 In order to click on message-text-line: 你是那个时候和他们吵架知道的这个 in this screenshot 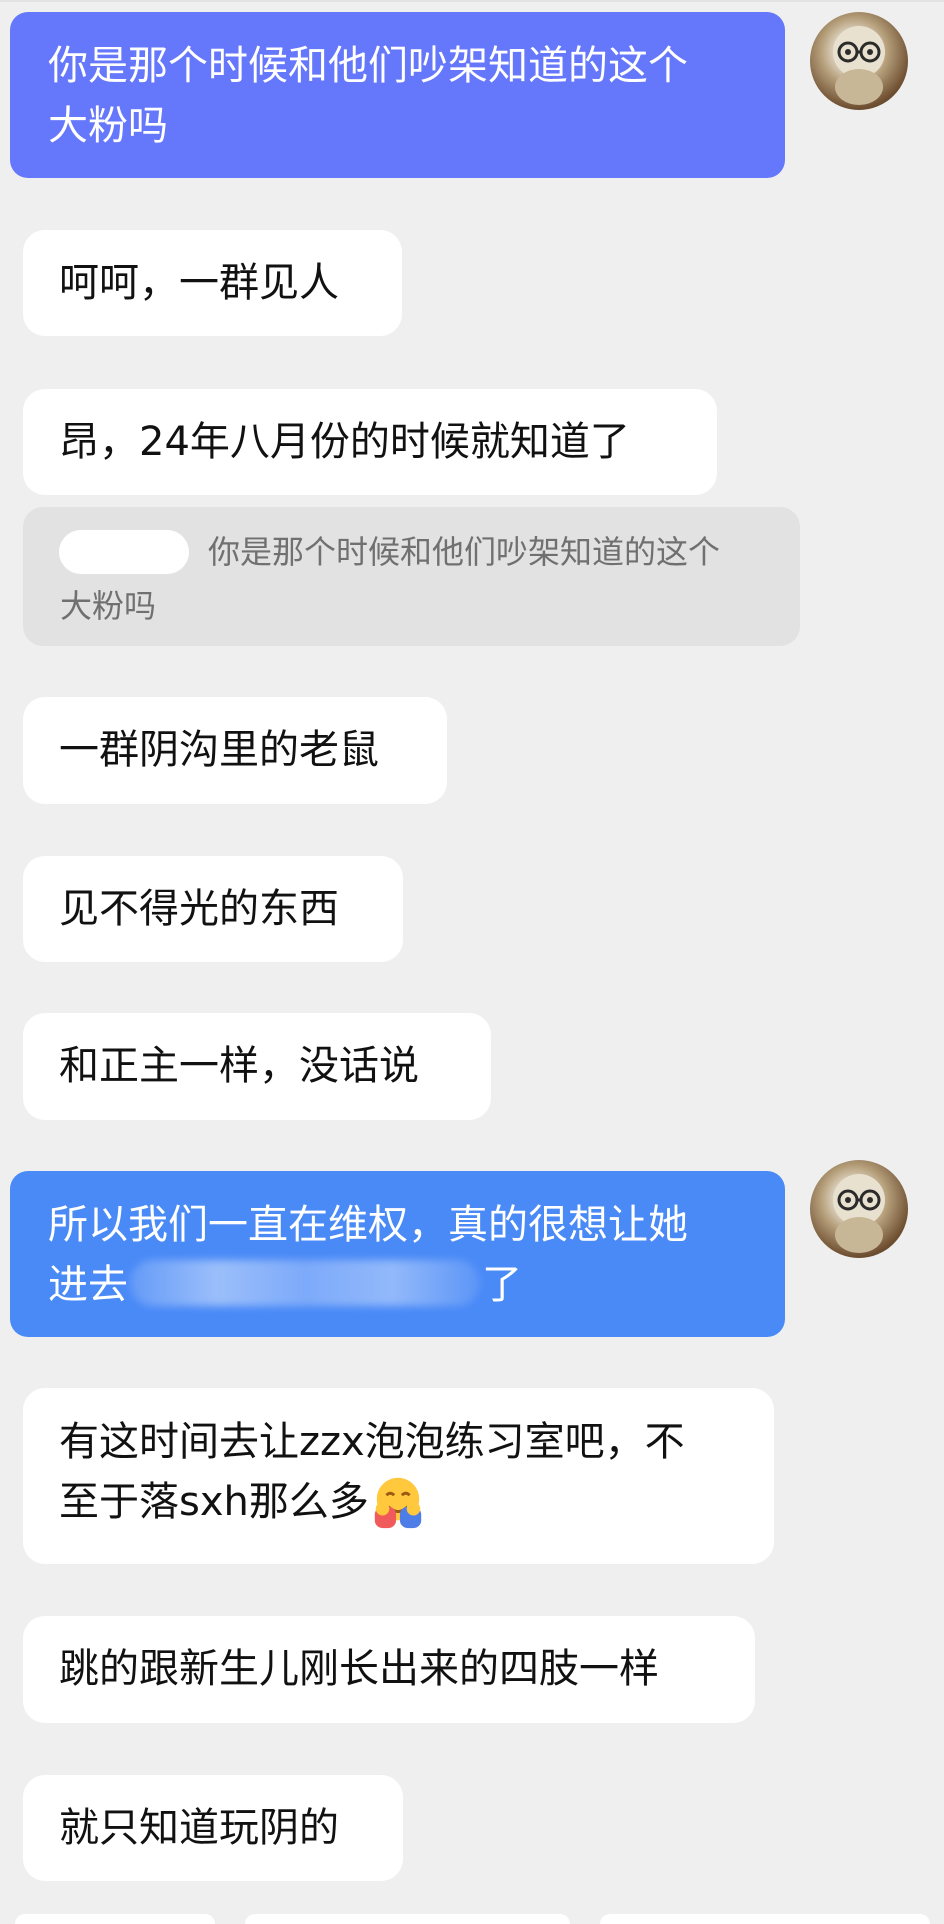, I will do `click(368, 66)`.